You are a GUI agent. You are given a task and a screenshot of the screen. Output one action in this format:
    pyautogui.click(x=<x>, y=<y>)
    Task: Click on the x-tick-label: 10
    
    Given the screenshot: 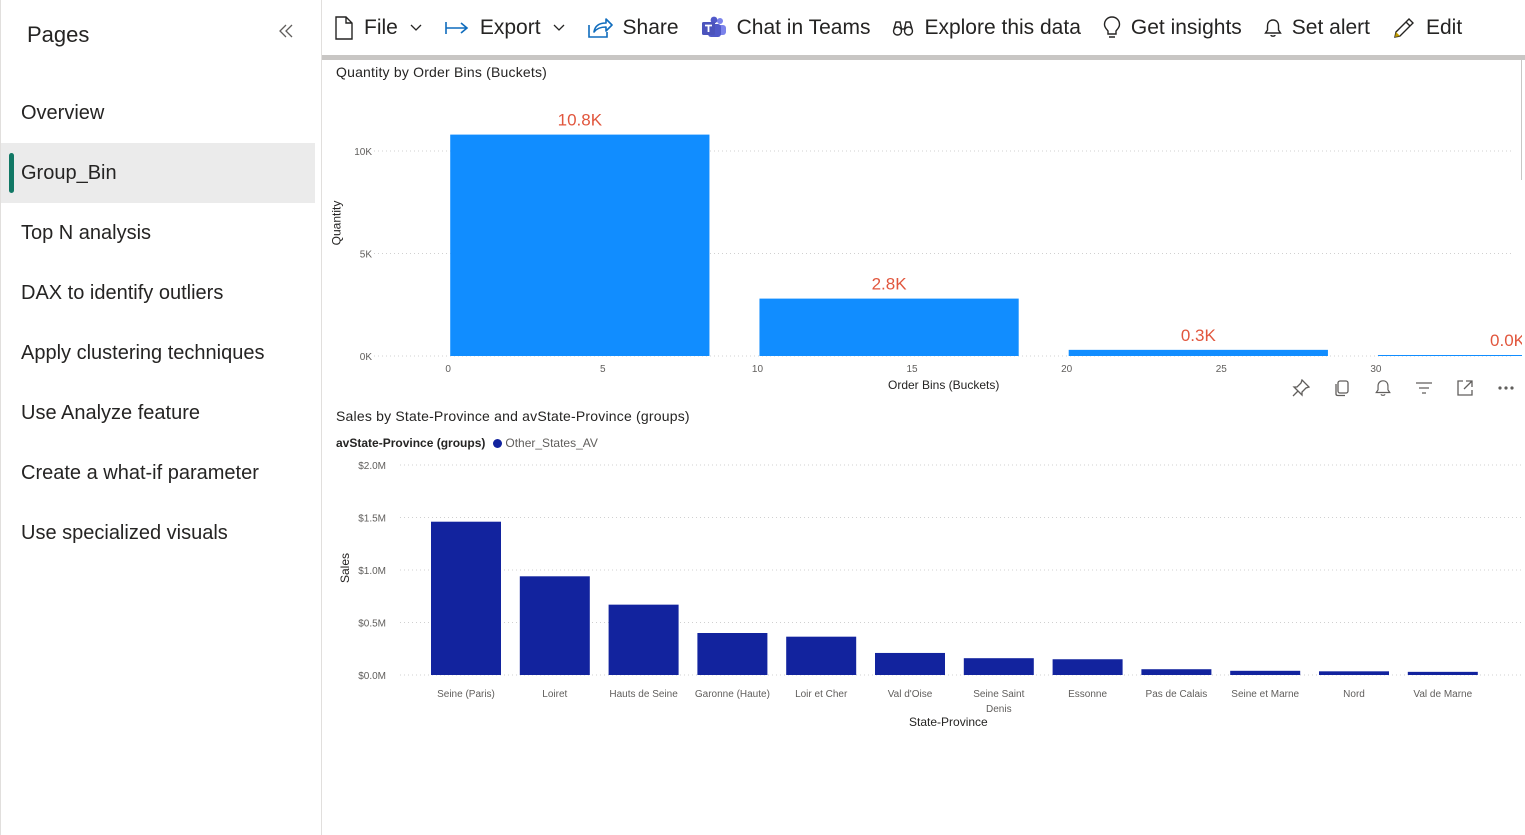 What is the action you would take?
    pyautogui.click(x=758, y=369)
    